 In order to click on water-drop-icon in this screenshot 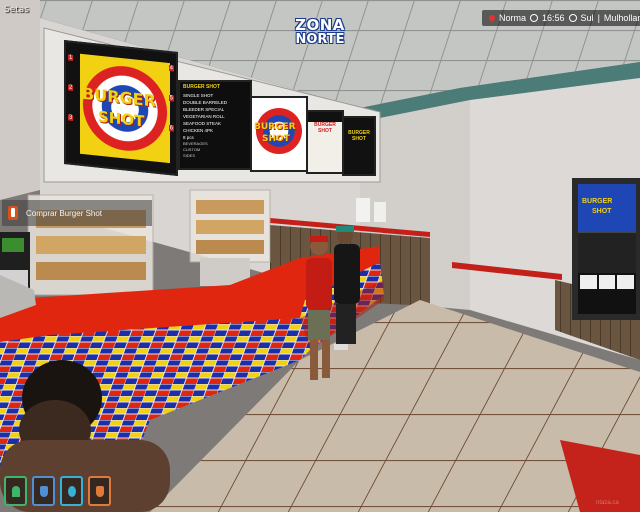, I will do `click(71, 491)`.